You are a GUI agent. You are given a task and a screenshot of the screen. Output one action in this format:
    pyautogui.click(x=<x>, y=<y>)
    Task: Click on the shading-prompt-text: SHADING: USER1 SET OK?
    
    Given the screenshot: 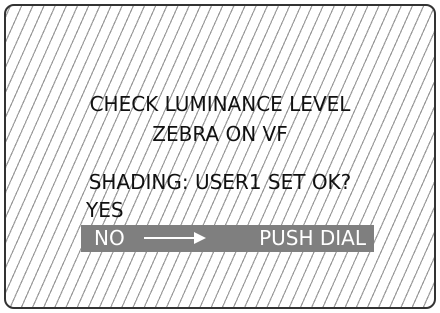 What is the action you would take?
    pyautogui.click(x=220, y=182)
    